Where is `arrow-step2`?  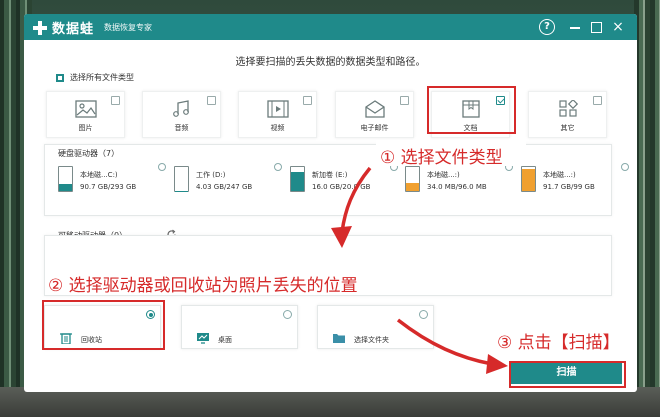 arrow-step2 is located at coordinates (444, 342).